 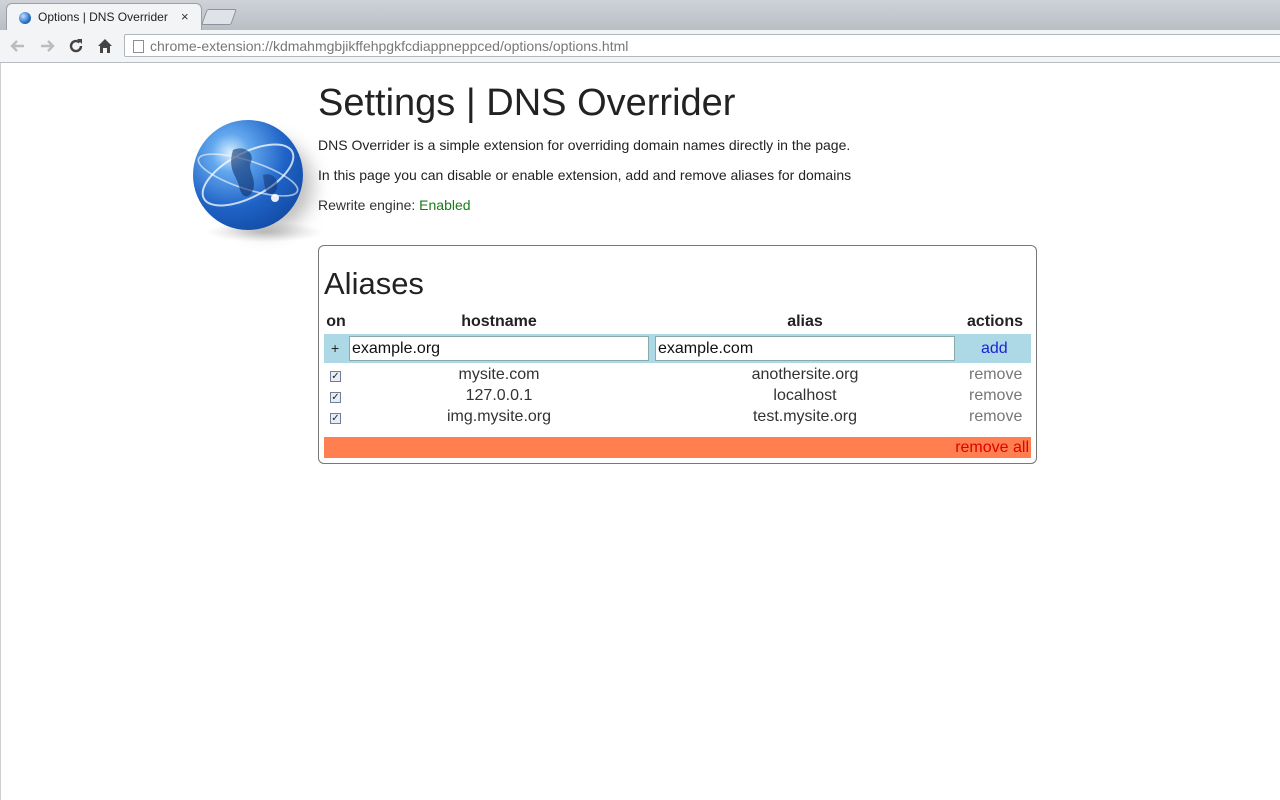 I want to click on rewrite-engine-label: Rewrite engine:, so click(x=369, y=205).